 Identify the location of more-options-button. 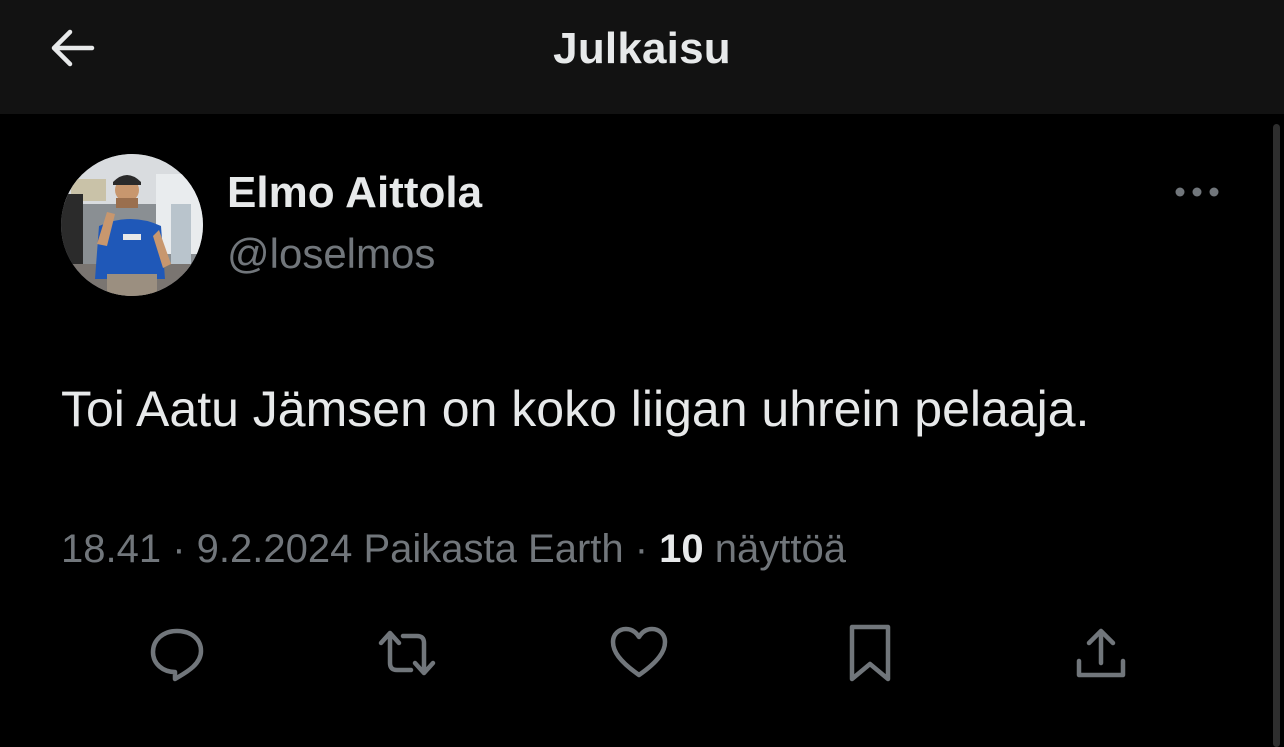
(1197, 194).